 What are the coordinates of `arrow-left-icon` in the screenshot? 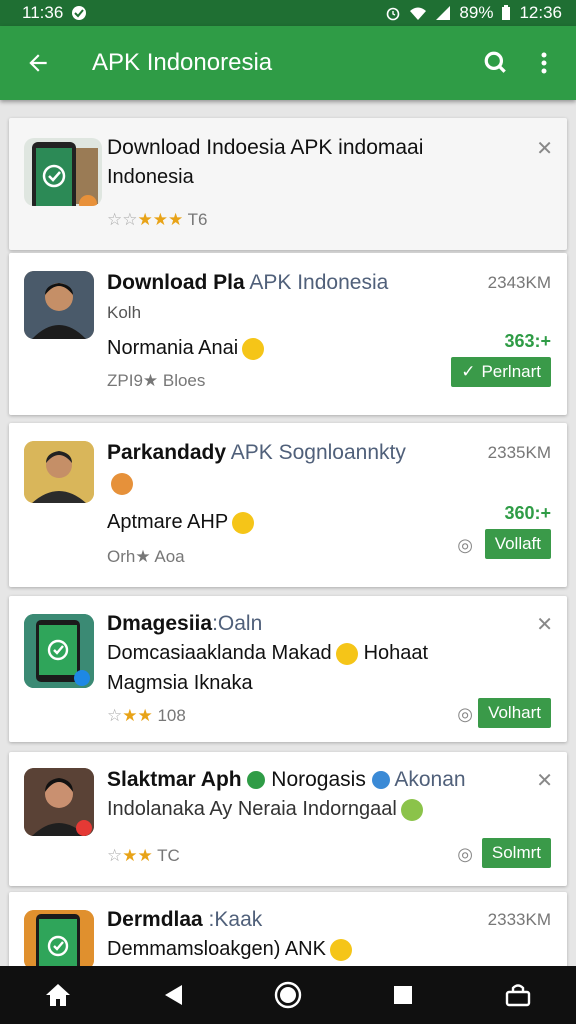 It's located at (38, 63).